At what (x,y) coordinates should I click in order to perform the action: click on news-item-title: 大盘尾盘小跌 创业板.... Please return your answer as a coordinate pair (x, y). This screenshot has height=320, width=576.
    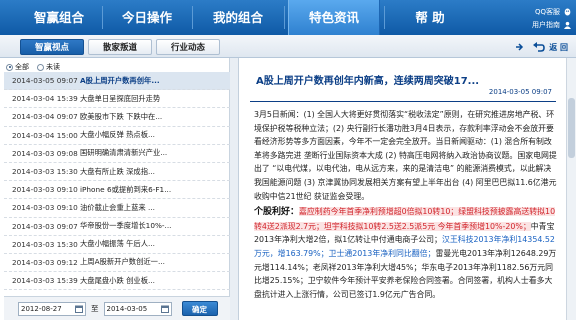
    Looking at the image, I should click on (117, 280).